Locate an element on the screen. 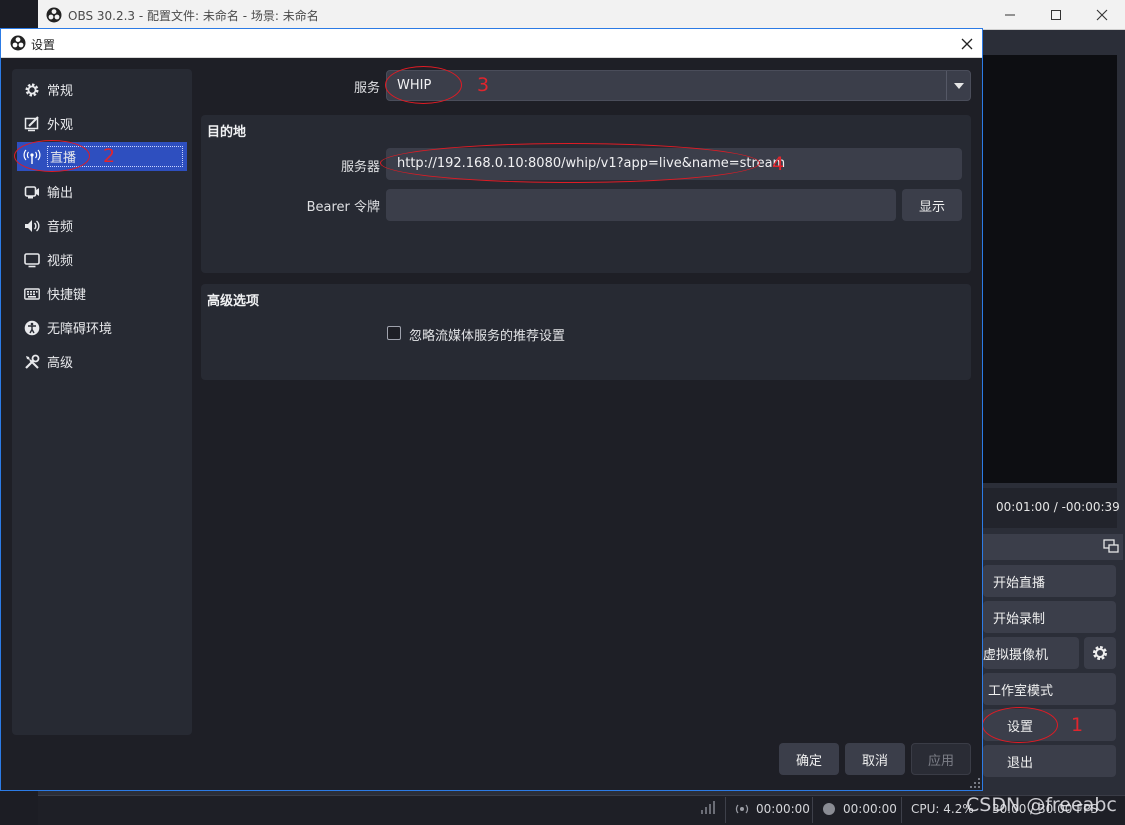 This screenshot has width=1125, height=825. dialog-close-button is located at coordinates (967, 43).